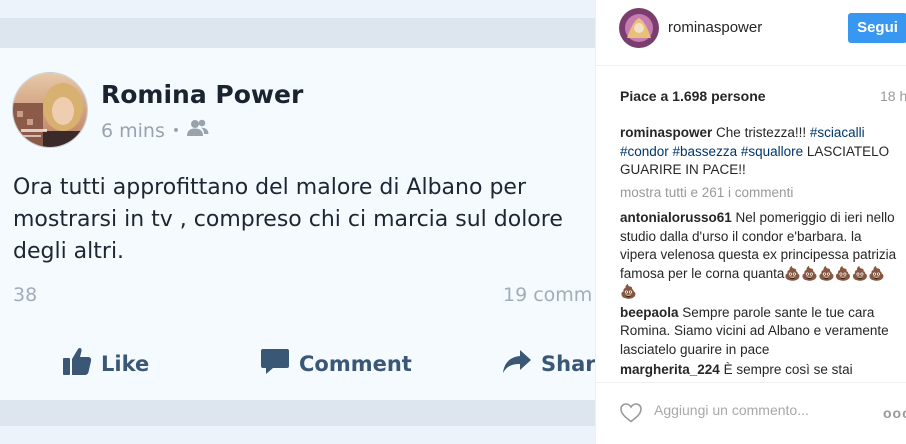 This screenshot has width=906, height=444. What do you see at coordinates (788, 369) in the screenshot?
I see `comment-text: È sempre così se stai` at bounding box center [788, 369].